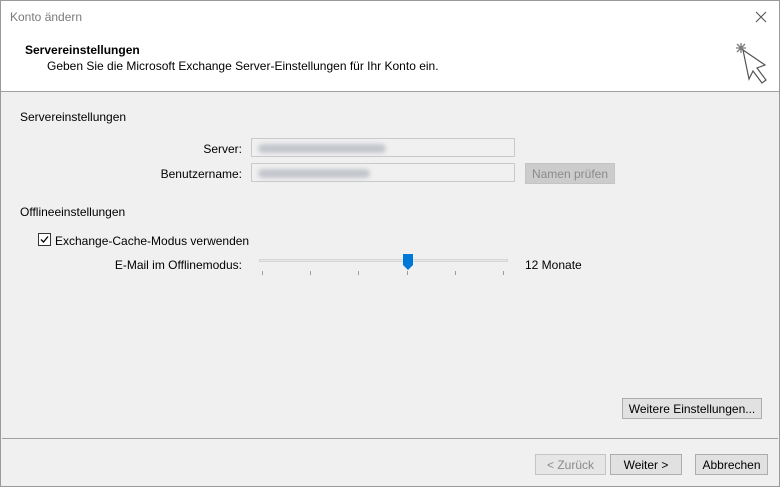  Describe the element at coordinates (390, 17) in the screenshot. I see `title-bar: Konto ändern` at that location.